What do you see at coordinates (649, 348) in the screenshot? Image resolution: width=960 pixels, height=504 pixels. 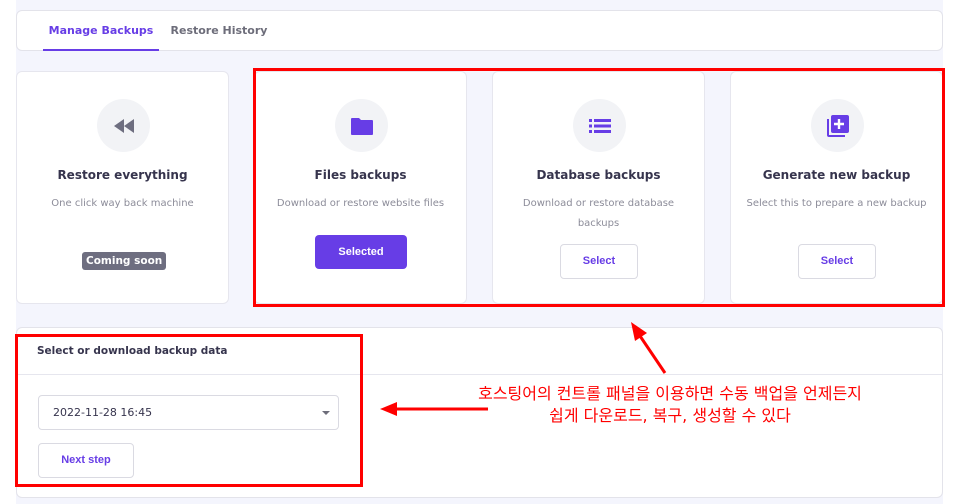 I see `arrow-up-icon` at bounding box center [649, 348].